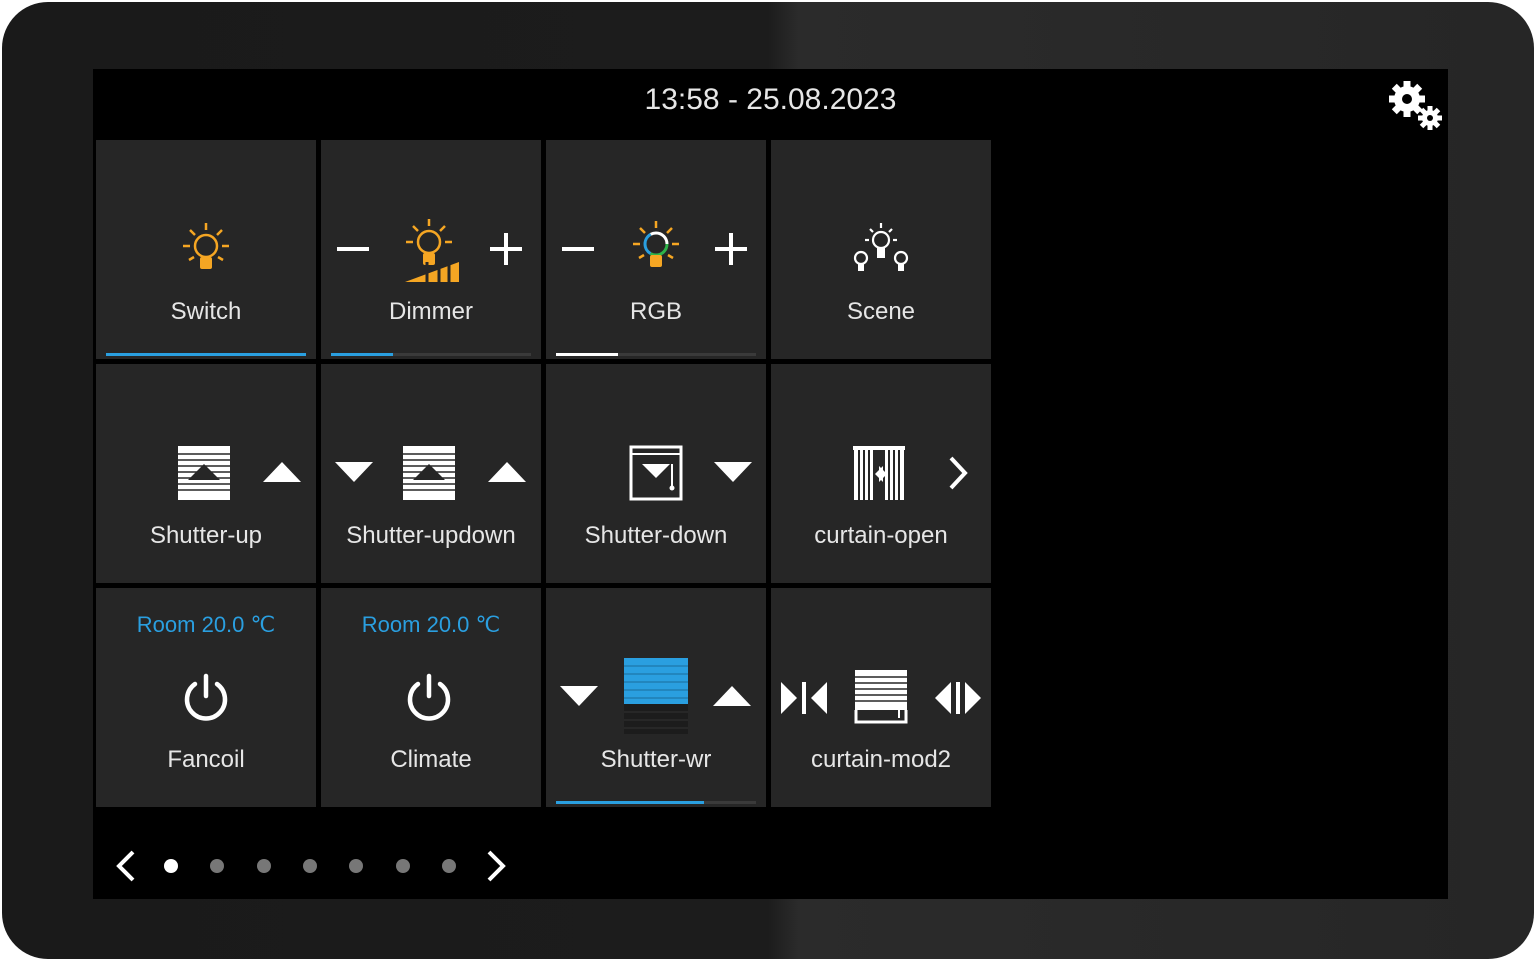 The width and height of the screenshot is (1536, 961). Describe the element at coordinates (206, 535) in the screenshot. I see `tile-label: Shutter-up` at that location.